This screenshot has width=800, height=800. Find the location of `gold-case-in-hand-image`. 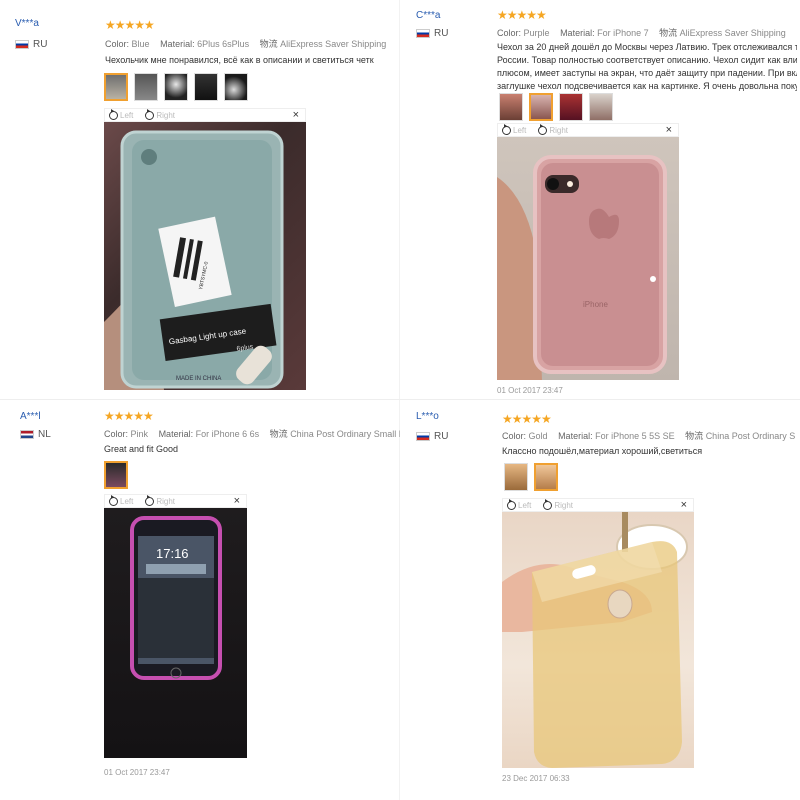

gold-case-in-hand-image is located at coordinates (595, 640).